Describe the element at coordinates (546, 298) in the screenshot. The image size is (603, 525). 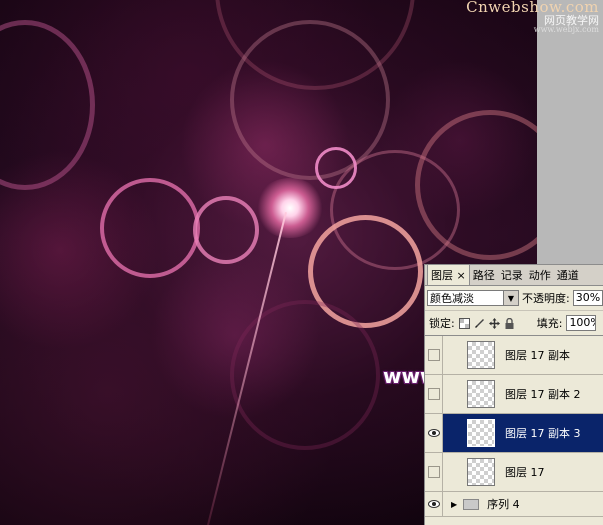
I see `opacity-label: 不透明度:` at that location.